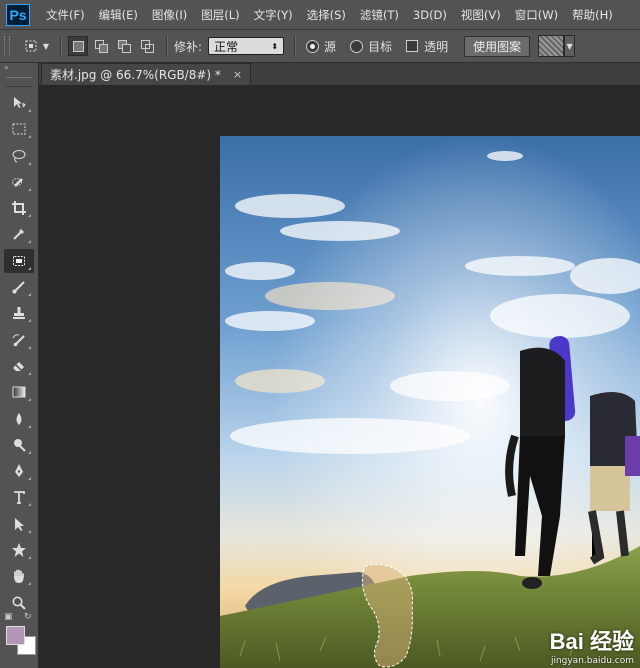 The image size is (640, 668). Describe the element at coordinates (536, 15) in the screenshot. I see `menu-window: 窗口(W)` at that location.